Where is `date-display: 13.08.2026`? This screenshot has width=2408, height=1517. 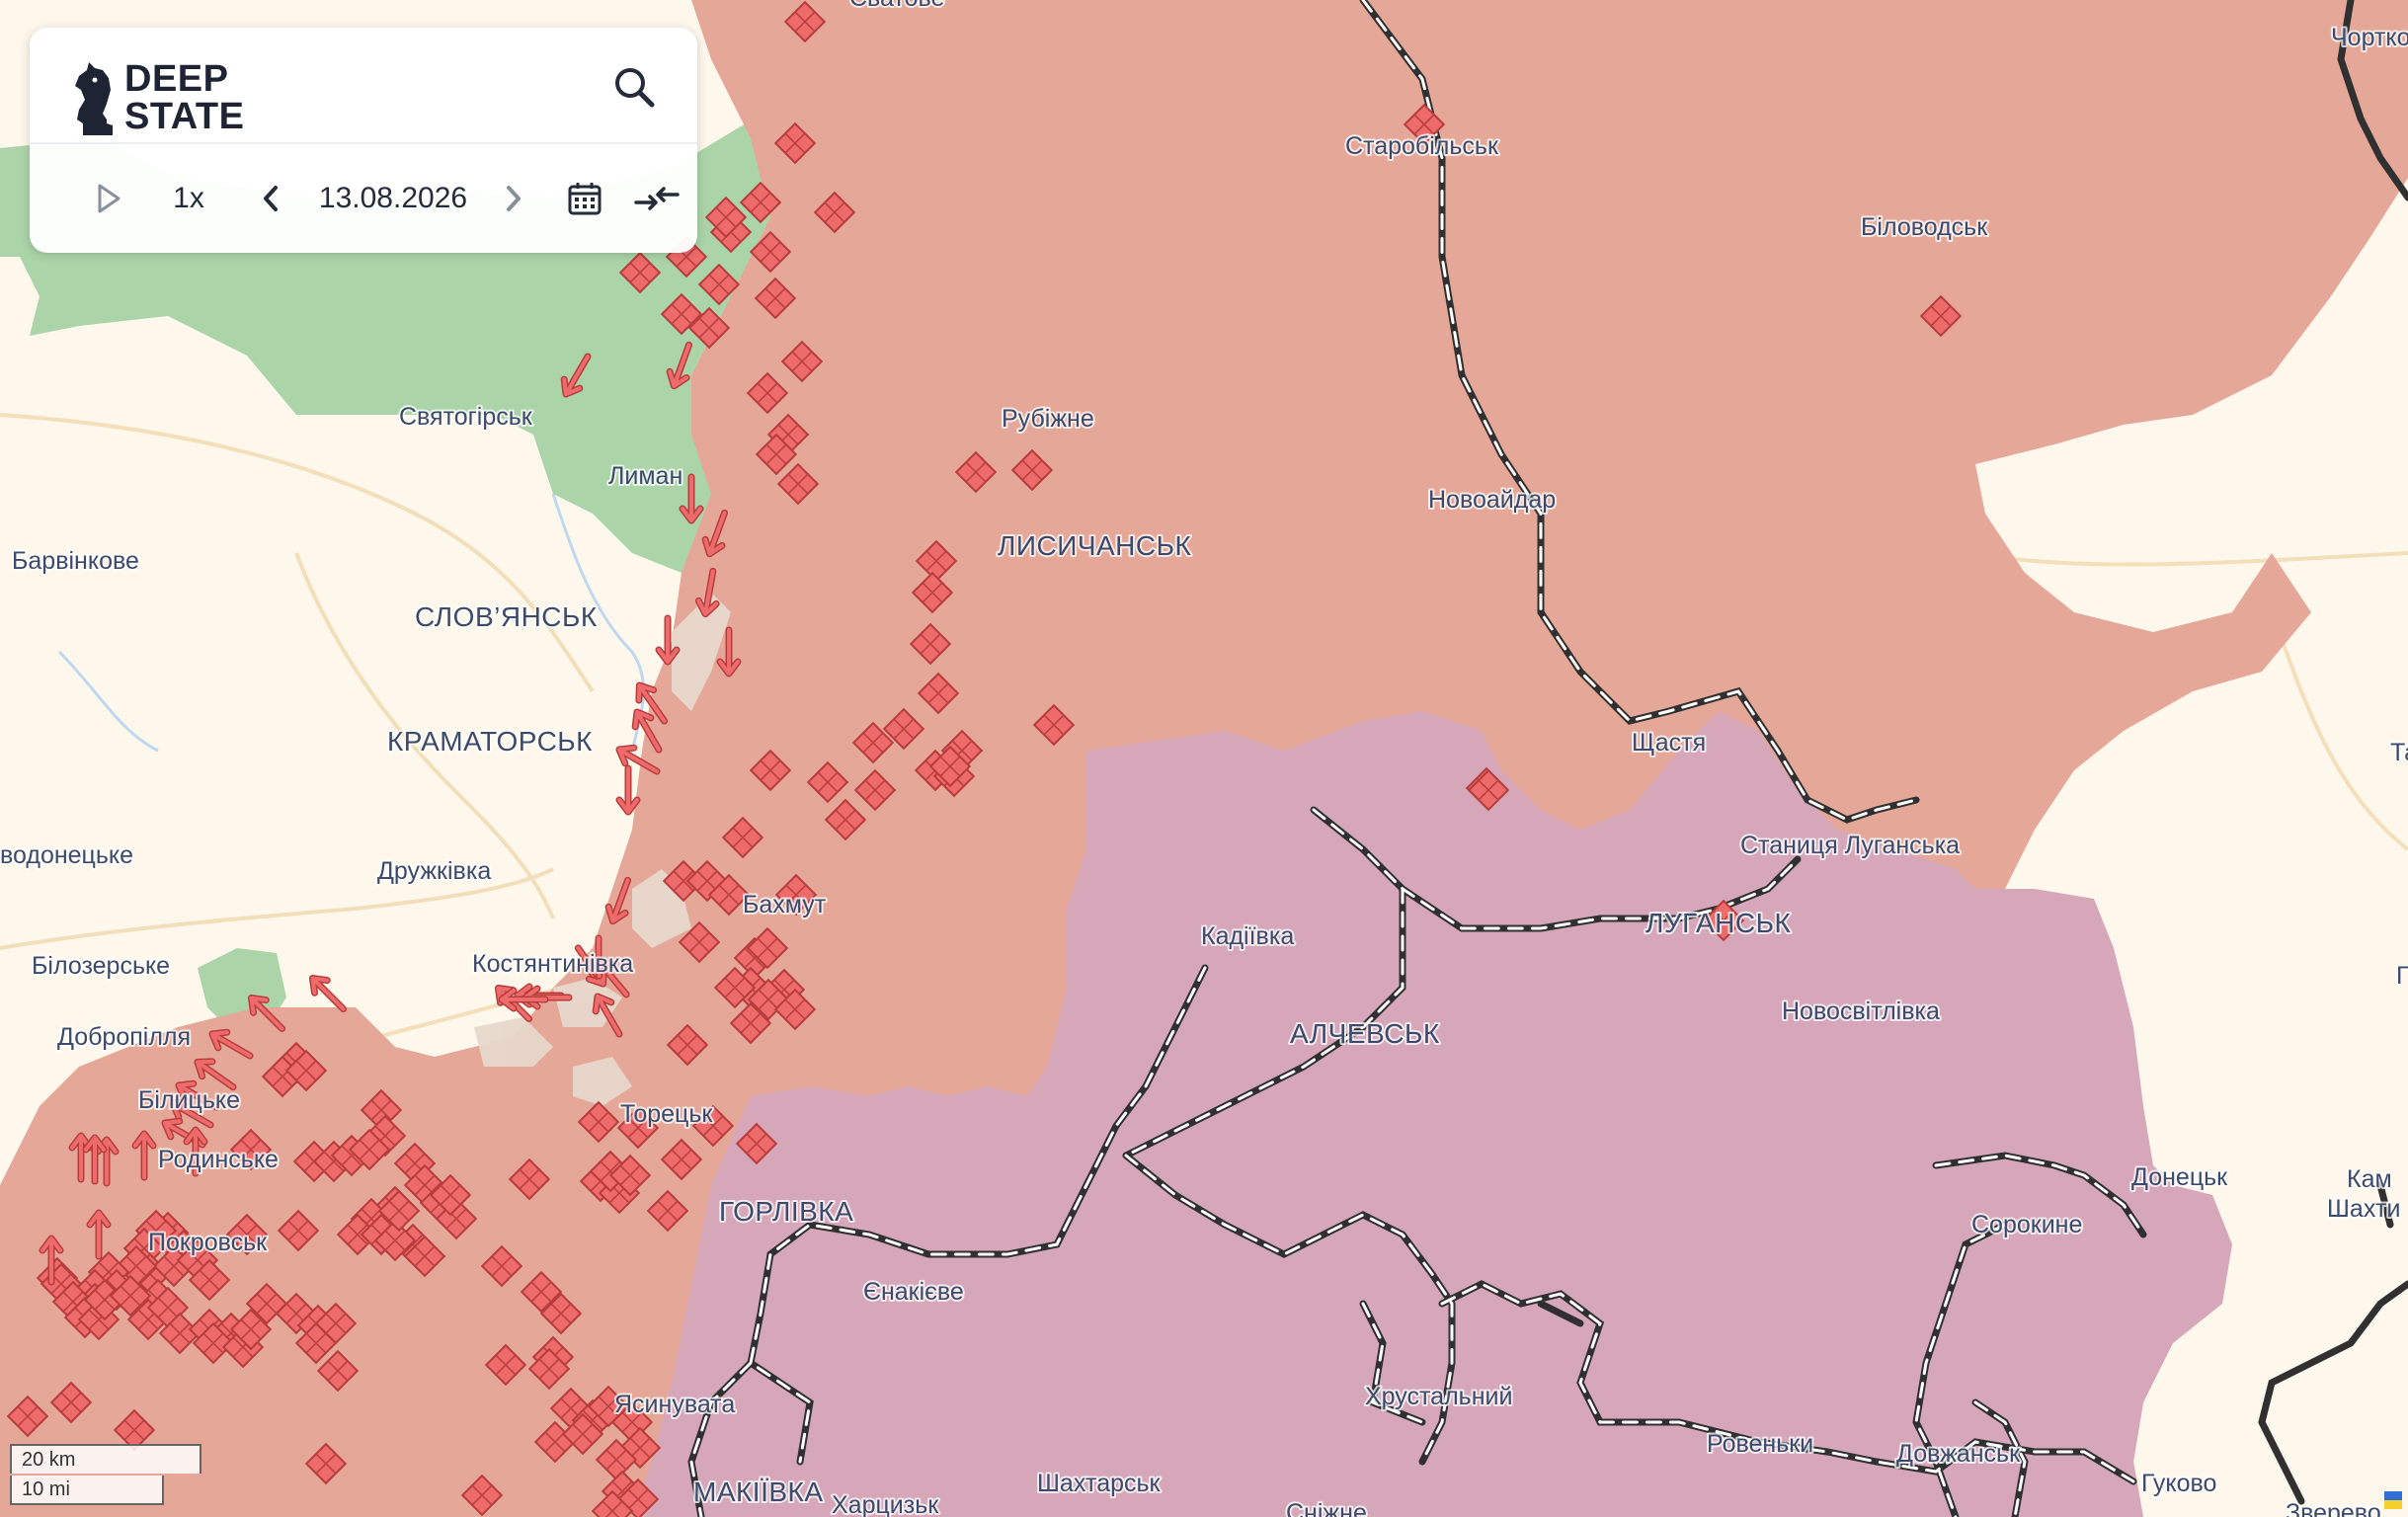
date-display: 13.08.2026 is located at coordinates (393, 199).